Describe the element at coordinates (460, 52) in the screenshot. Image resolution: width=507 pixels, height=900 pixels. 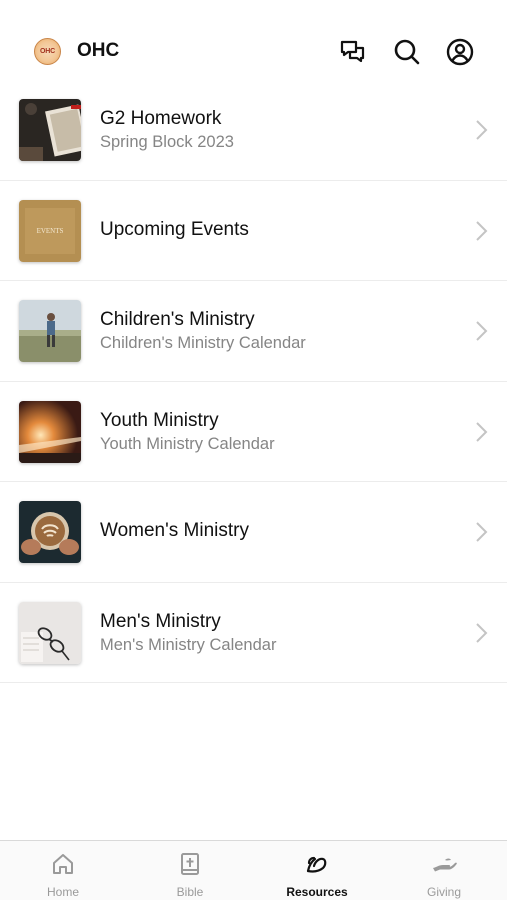
I see `account-icon` at that location.